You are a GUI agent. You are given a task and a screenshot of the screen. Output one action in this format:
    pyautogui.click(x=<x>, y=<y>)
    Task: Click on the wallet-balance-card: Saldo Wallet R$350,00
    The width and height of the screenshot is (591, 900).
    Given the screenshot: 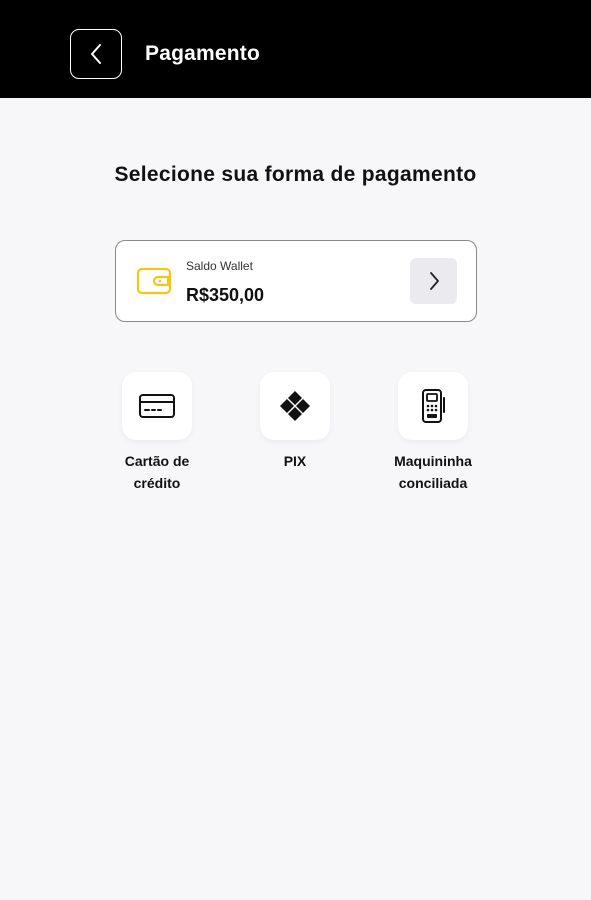 What is the action you would take?
    pyautogui.click(x=296, y=281)
    